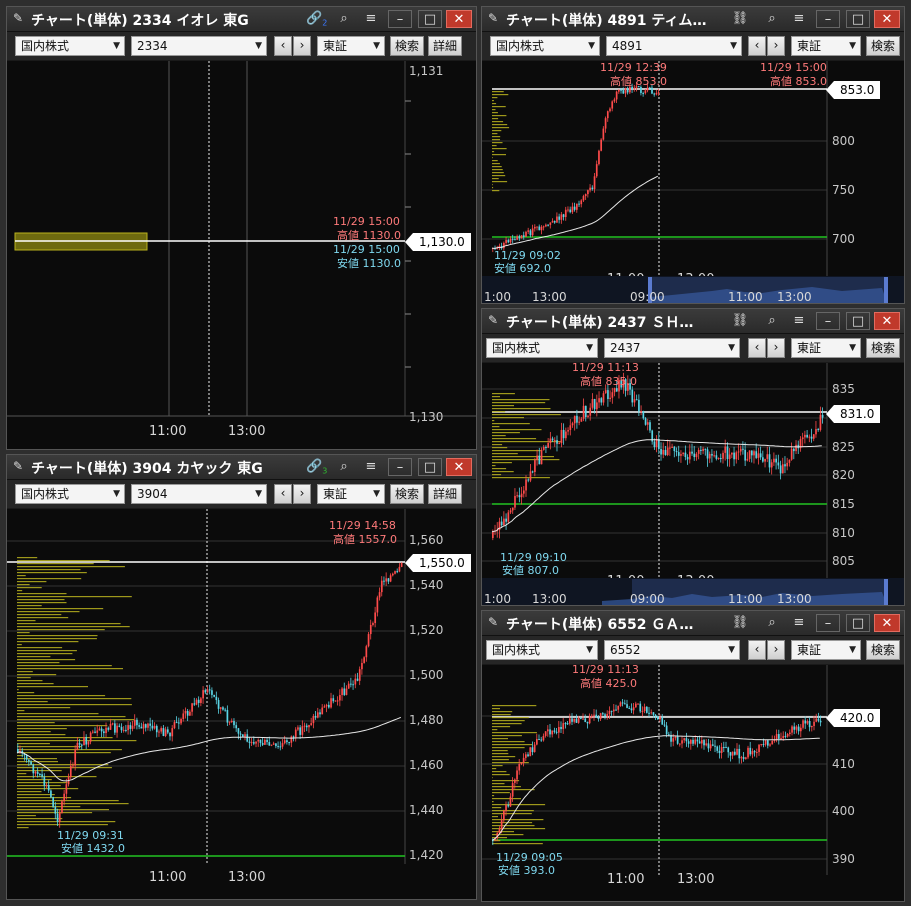 This screenshot has height=906, width=911. I want to click on link-icon: 🔗2, so click(316, 19).